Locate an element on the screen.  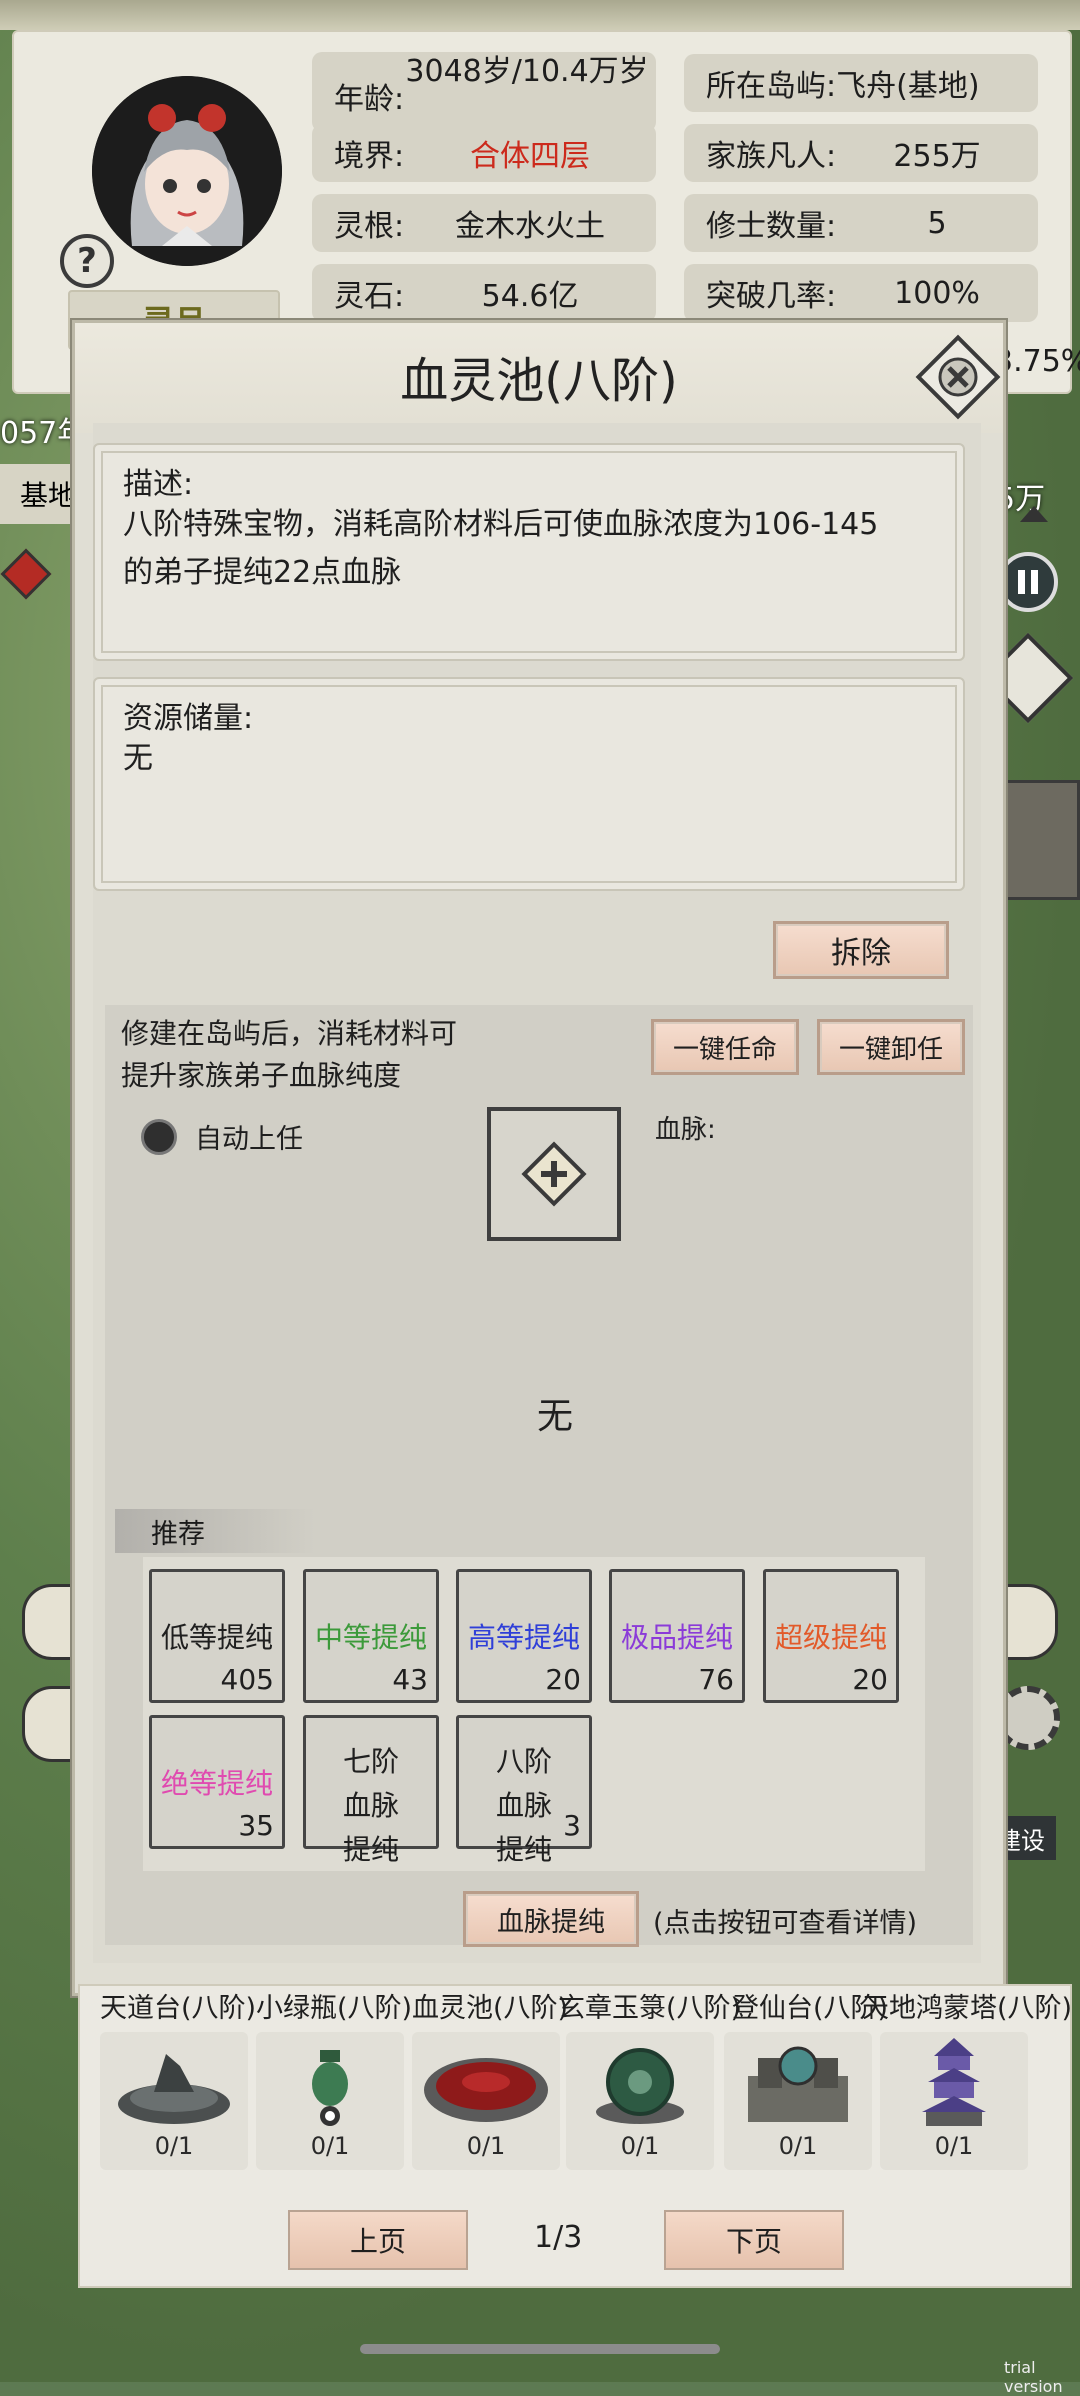
building-name: 天地鸿蒙塔(八阶) is located at coordinates (967, 2008).